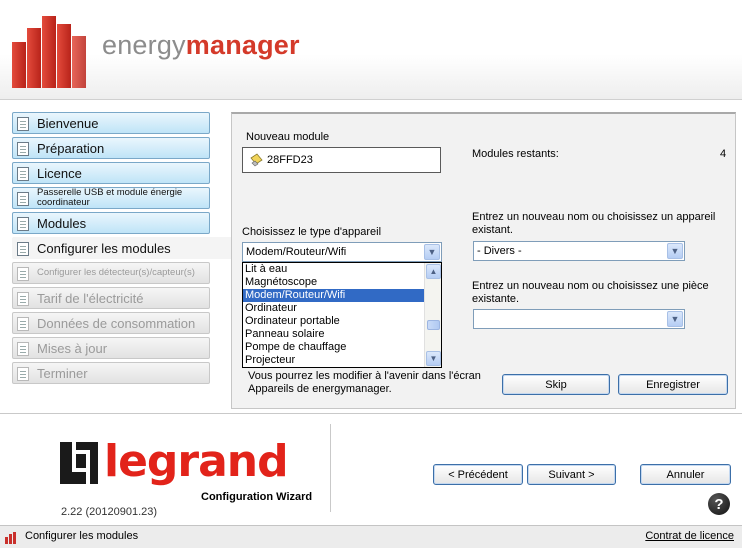 This screenshot has height=548, width=742. What do you see at coordinates (689, 536) in the screenshot?
I see `license-agreement-link: Contrat de licence` at bounding box center [689, 536].